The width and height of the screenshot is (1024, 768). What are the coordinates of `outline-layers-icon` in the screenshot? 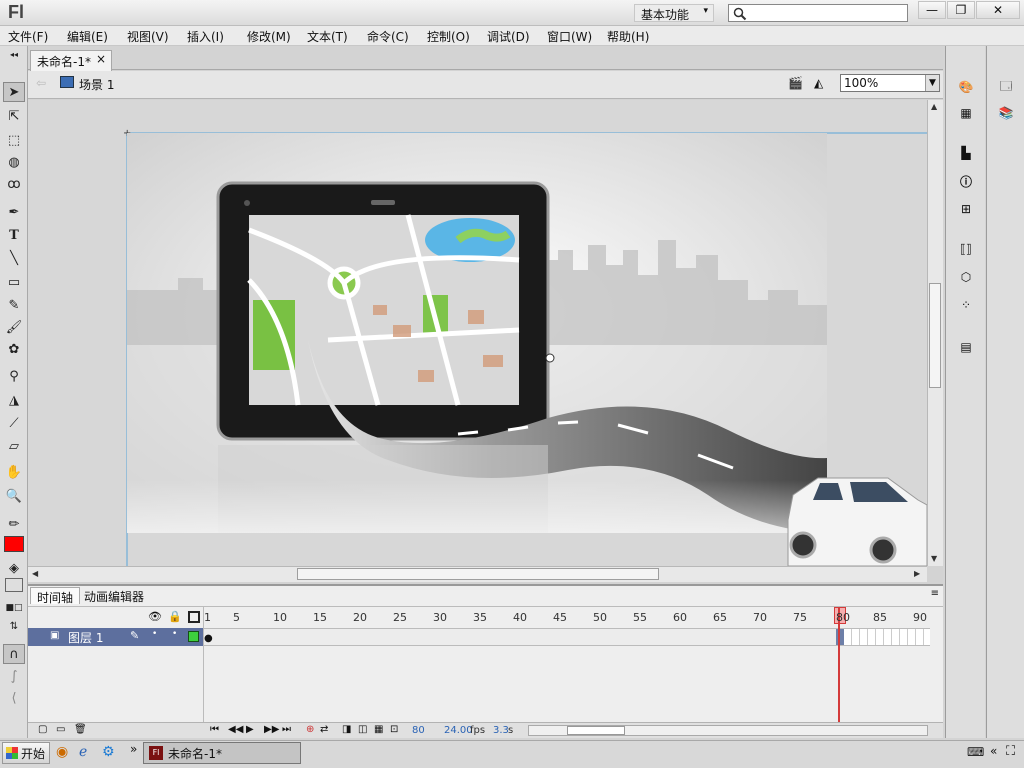 It's located at (194, 617).